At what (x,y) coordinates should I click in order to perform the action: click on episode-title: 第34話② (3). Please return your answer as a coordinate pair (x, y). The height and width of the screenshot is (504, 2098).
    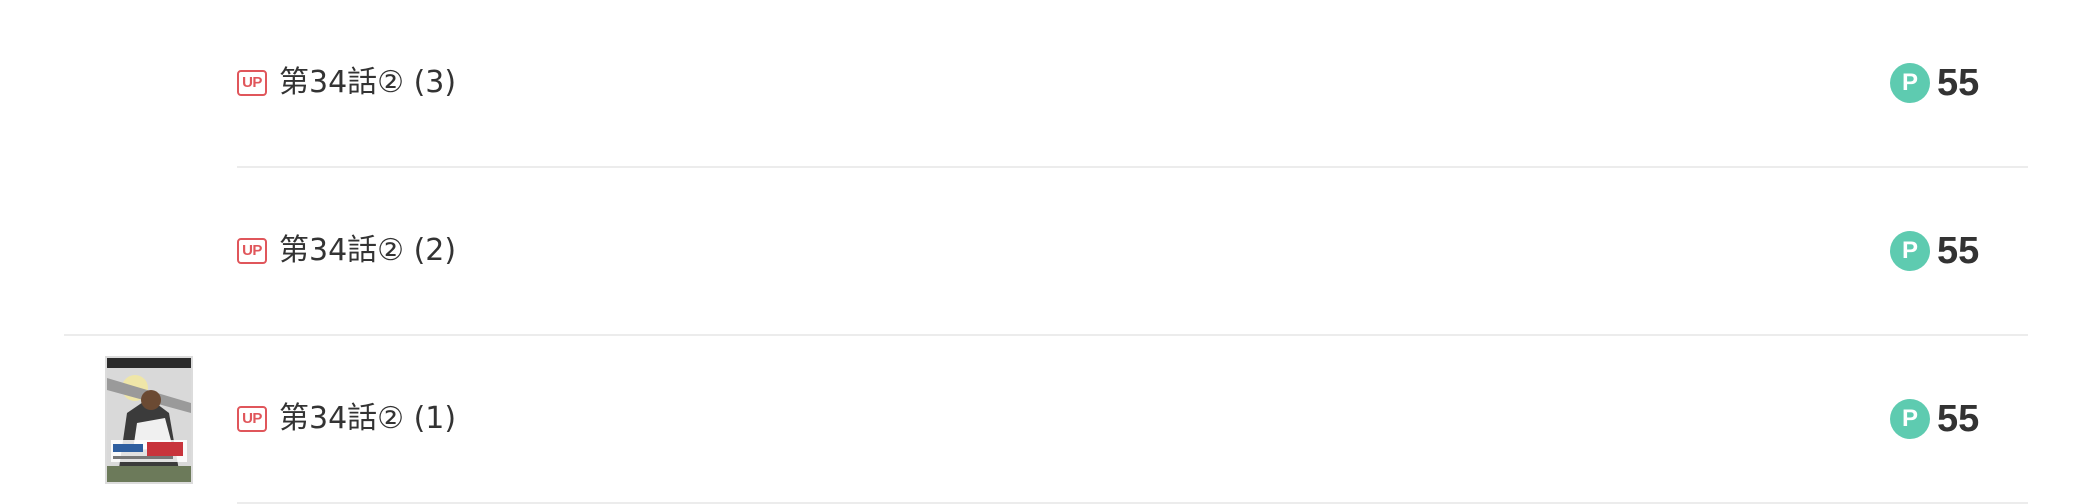
    Looking at the image, I should click on (368, 82).